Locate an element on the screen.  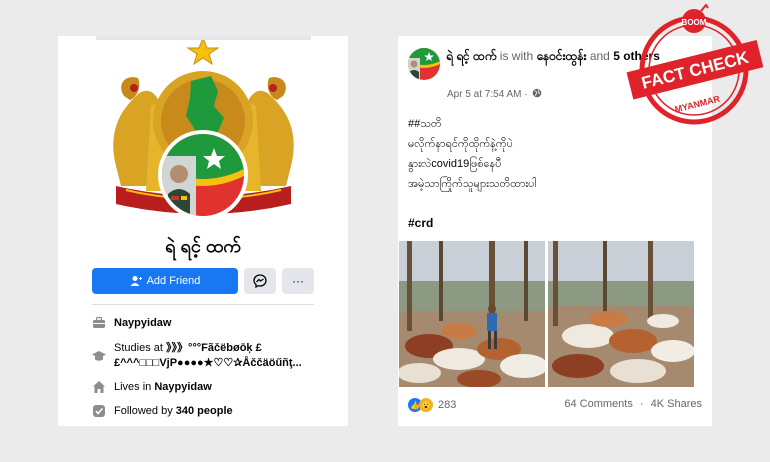
avatar-image is located at coordinates (203, 175).